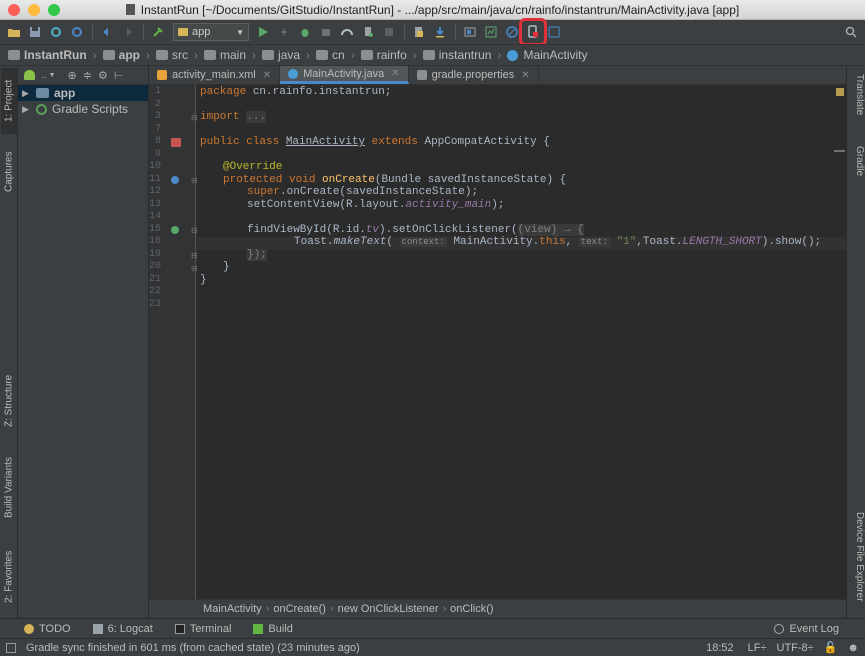 The image size is (865, 656). I want to click on tab-project: 1: Project, so click(9, 101).